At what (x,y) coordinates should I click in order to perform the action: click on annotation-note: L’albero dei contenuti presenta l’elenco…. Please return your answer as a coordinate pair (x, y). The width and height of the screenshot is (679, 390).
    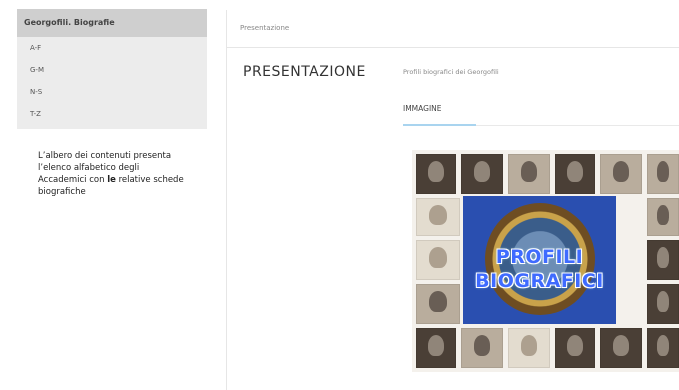
    Looking at the image, I should click on (113, 174).